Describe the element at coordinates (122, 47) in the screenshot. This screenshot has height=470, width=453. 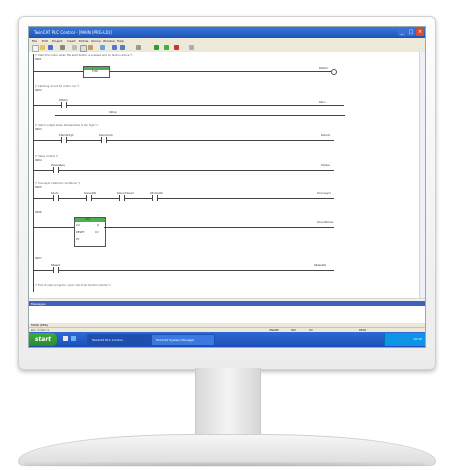
I see `redo-icon` at that location.